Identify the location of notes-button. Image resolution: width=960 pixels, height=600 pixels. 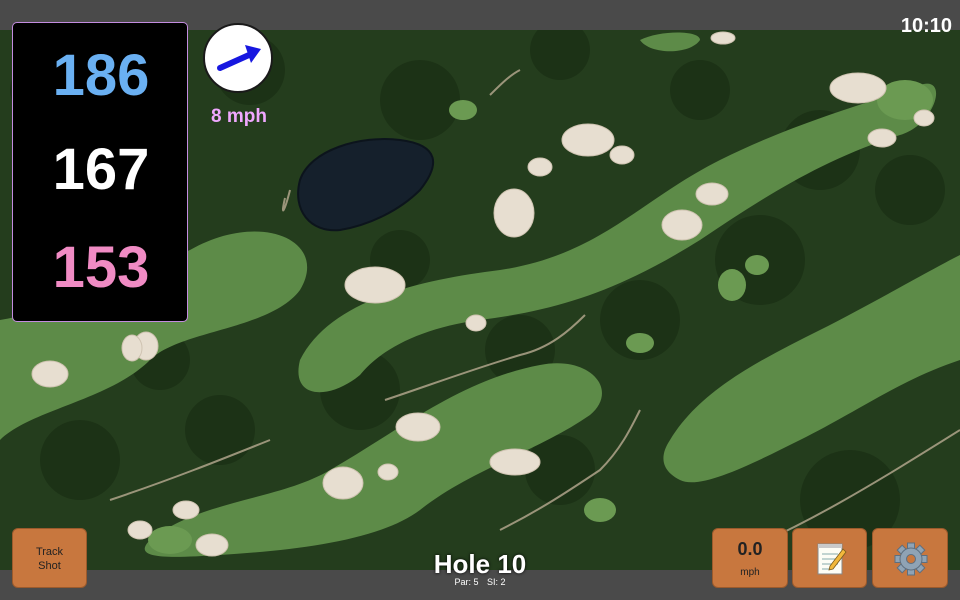
(829, 558).